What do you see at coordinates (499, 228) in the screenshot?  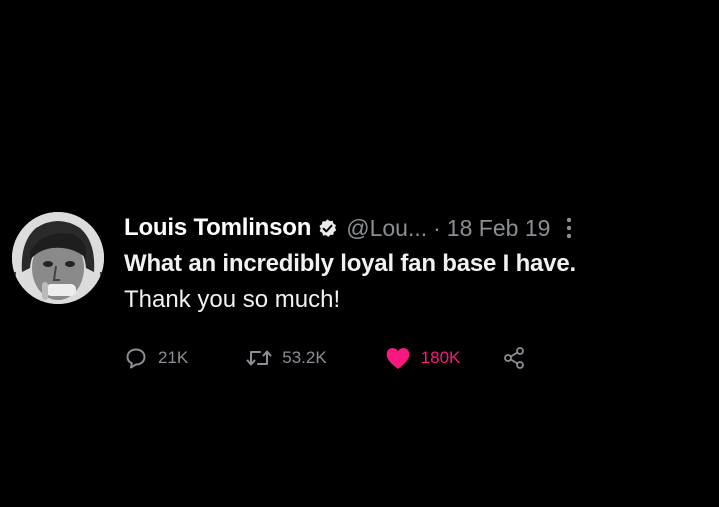 I see `tweet-date: 18 Feb 19` at bounding box center [499, 228].